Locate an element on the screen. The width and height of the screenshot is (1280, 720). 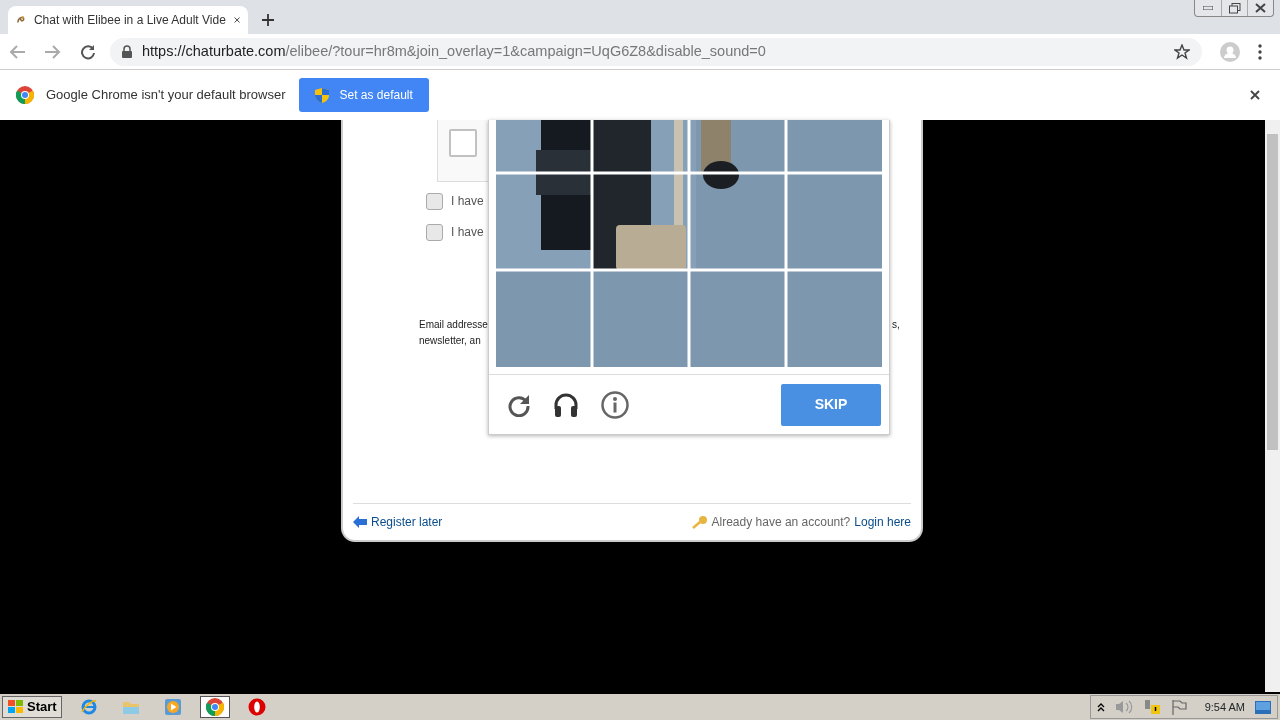
windows-logo-icon is located at coordinates (16, 707).